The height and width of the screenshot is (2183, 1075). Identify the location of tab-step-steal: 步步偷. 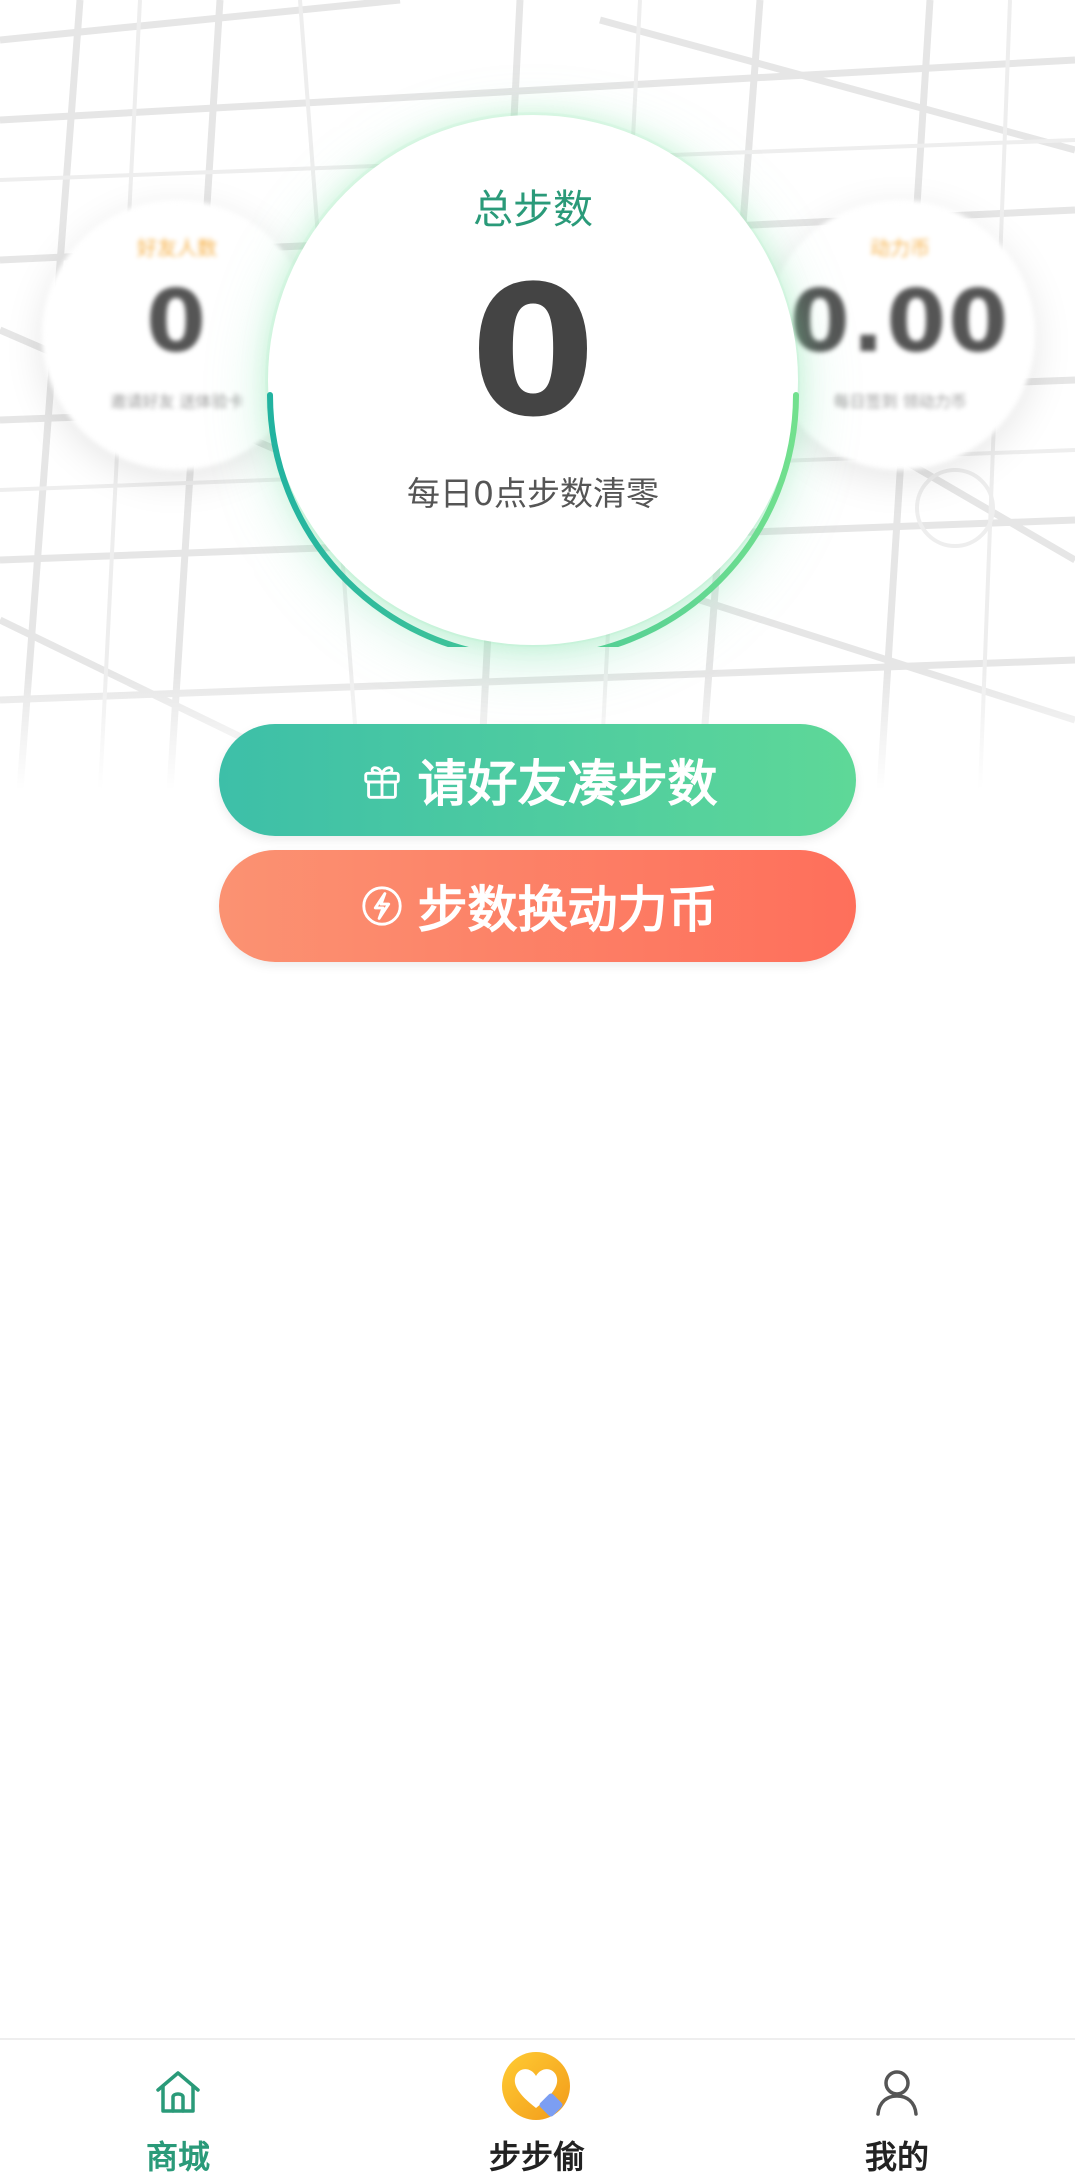
(537, 2111).